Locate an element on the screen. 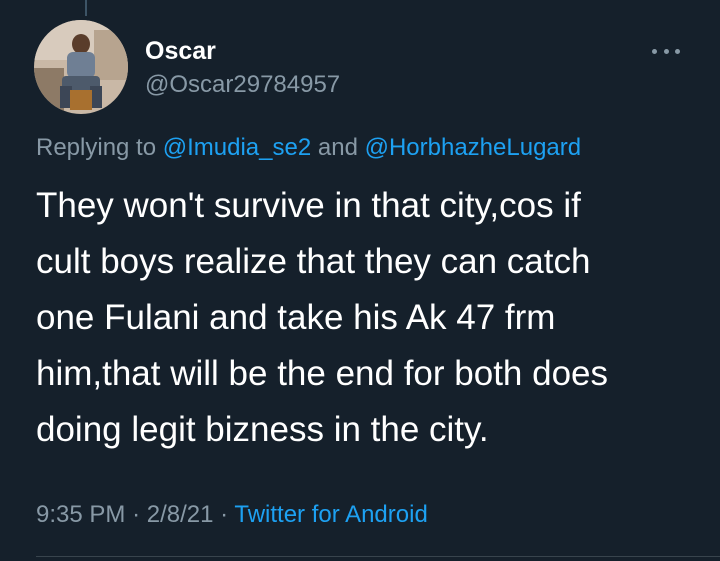  tweet-time: 9:35 PM is located at coordinates (80, 514).